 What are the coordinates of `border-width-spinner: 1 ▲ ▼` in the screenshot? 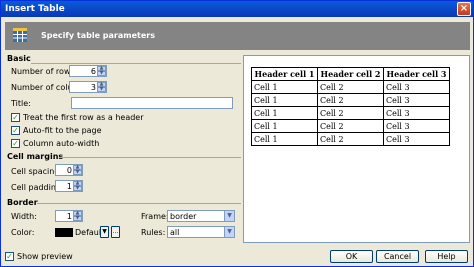 It's located at (69, 216).